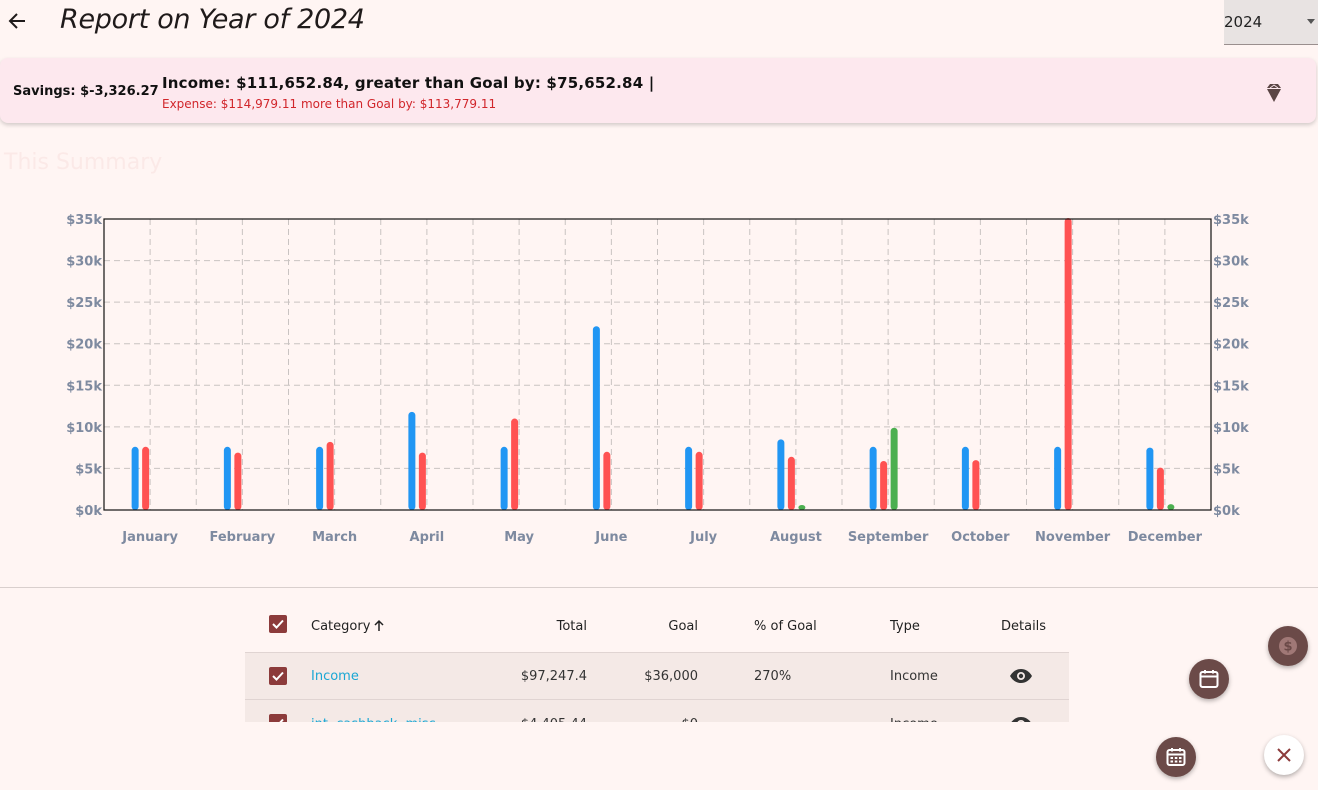 The height and width of the screenshot is (790, 1318). Describe the element at coordinates (1231, 220) in the screenshot. I see `y-tick-label-right: $35k` at that location.